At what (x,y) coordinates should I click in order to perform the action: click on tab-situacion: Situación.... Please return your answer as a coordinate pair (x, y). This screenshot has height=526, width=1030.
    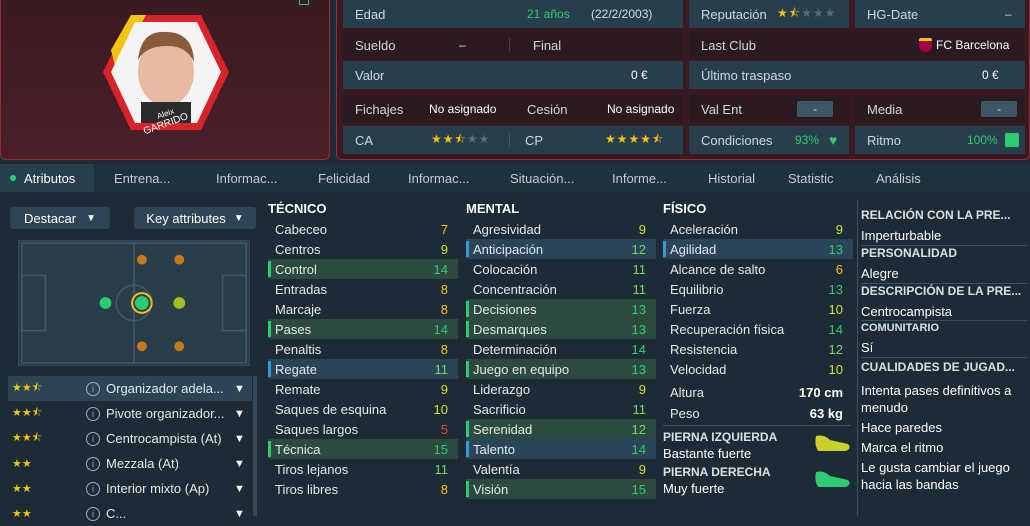
    Looking at the image, I should click on (541, 178).